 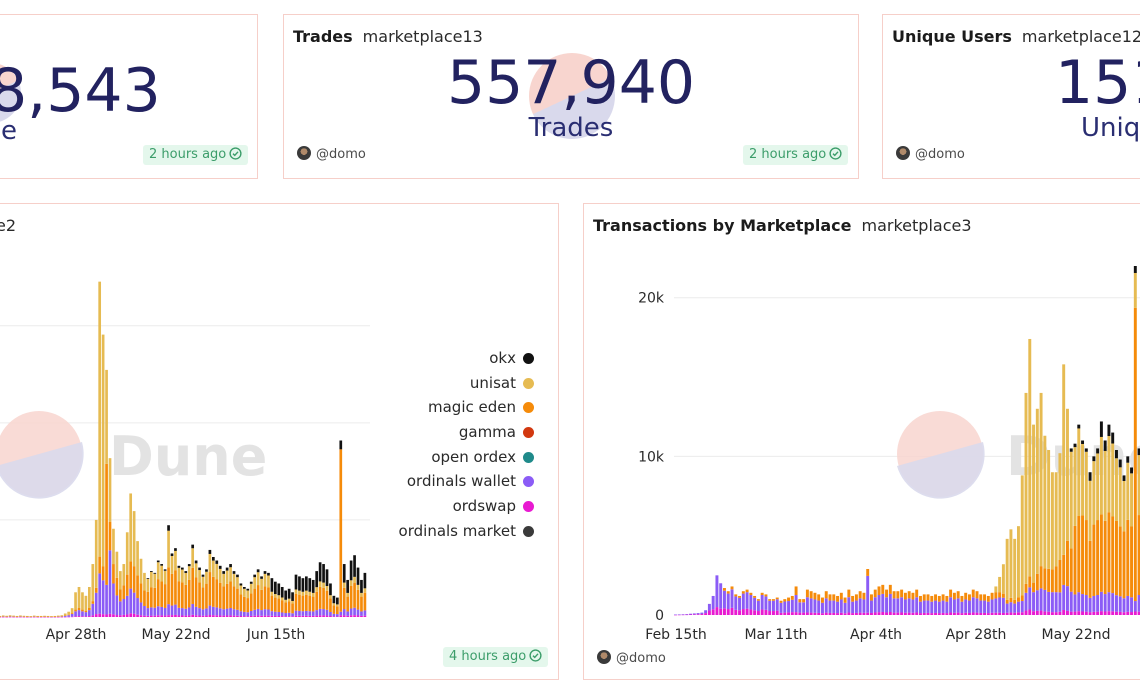 I want to click on legend-item-ordinals-wallet: ordinals wallet, so click(x=466, y=481).